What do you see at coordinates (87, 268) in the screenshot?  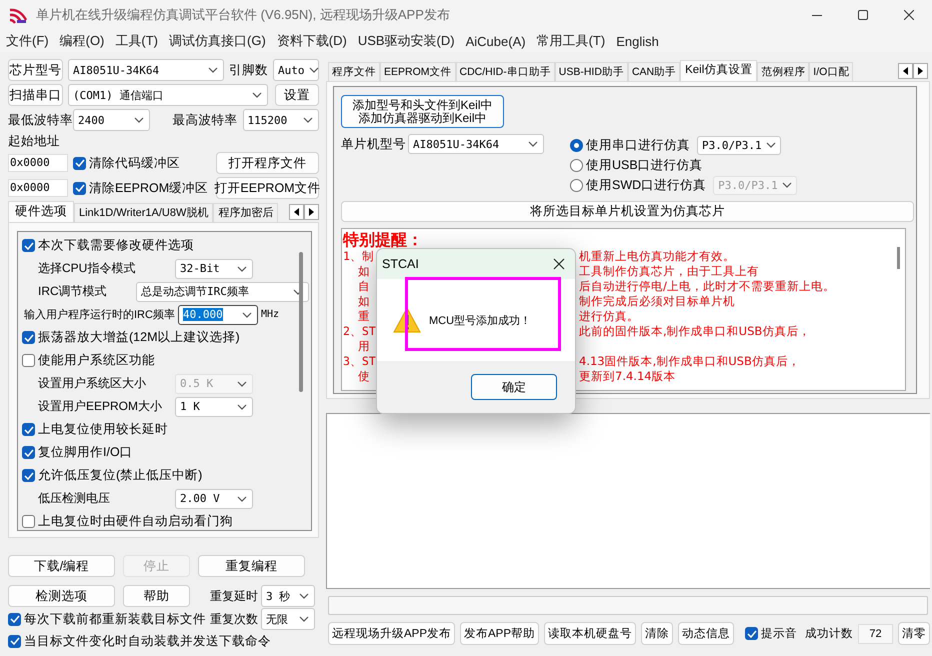 I see `option-label: 选择CPU指令模式` at bounding box center [87, 268].